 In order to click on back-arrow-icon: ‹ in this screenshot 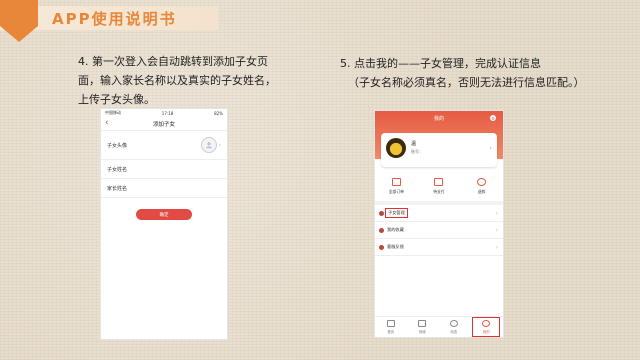, I will do `click(107, 123)`.